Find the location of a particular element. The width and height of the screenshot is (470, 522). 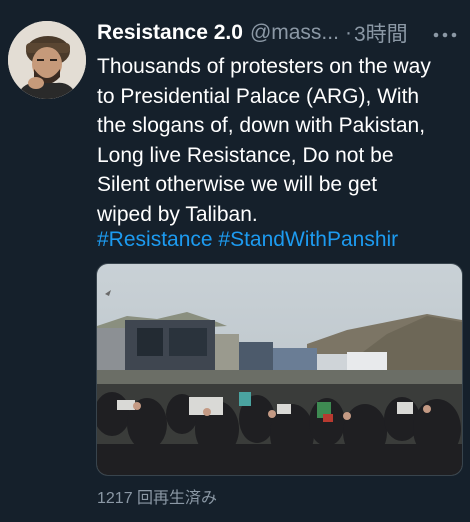

hashtag-standwithpanshir: #StandWithPanshir is located at coordinates (308, 239).